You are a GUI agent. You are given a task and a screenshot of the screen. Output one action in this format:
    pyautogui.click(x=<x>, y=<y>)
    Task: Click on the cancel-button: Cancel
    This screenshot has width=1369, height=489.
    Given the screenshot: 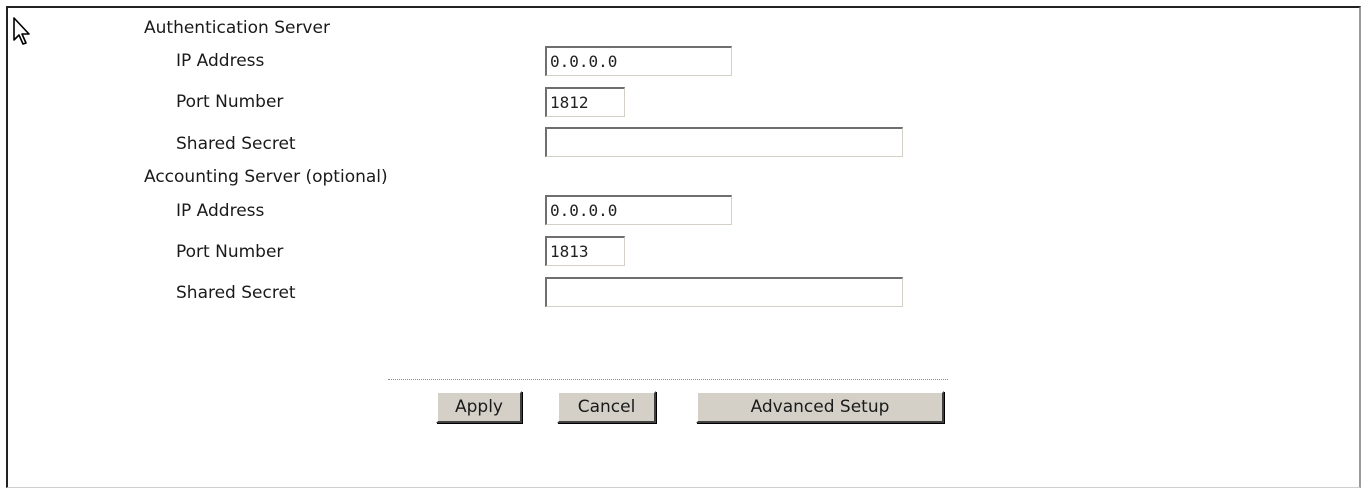 What is the action you would take?
    pyautogui.click(x=606, y=407)
    